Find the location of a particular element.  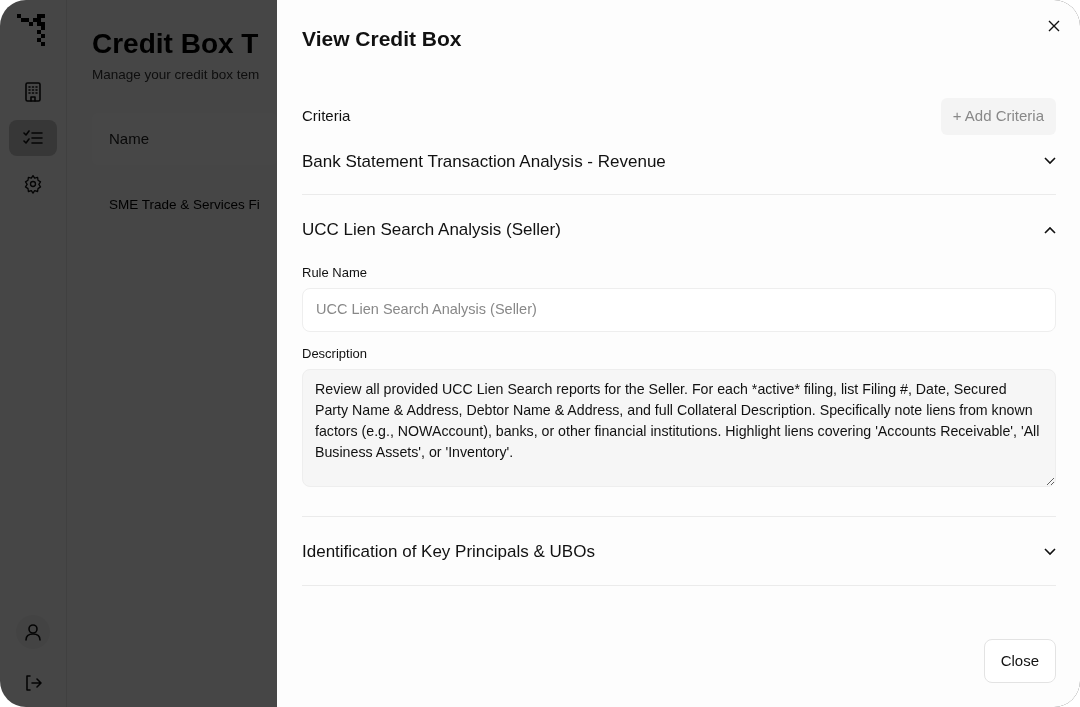

table-cell-text: SME Trade & Services Fi is located at coordinates (184, 204).